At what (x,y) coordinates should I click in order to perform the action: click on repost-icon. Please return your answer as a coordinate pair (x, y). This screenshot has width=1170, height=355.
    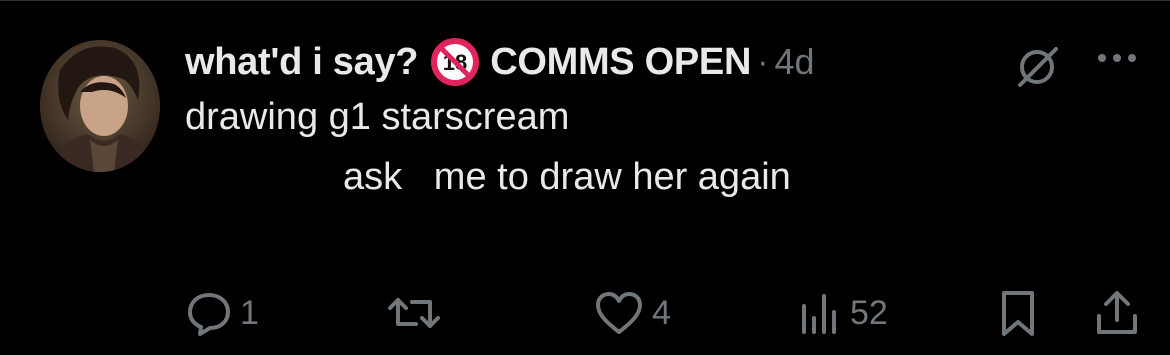
    Looking at the image, I should click on (414, 313).